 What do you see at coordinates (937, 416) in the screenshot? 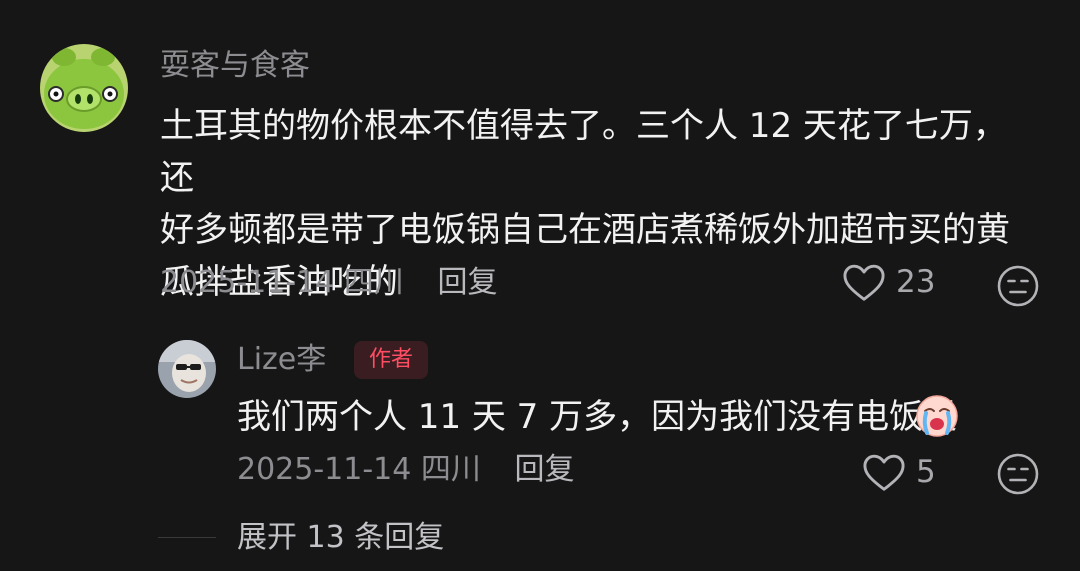
I see `crying-face-emoji-icon` at bounding box center [937, 416].